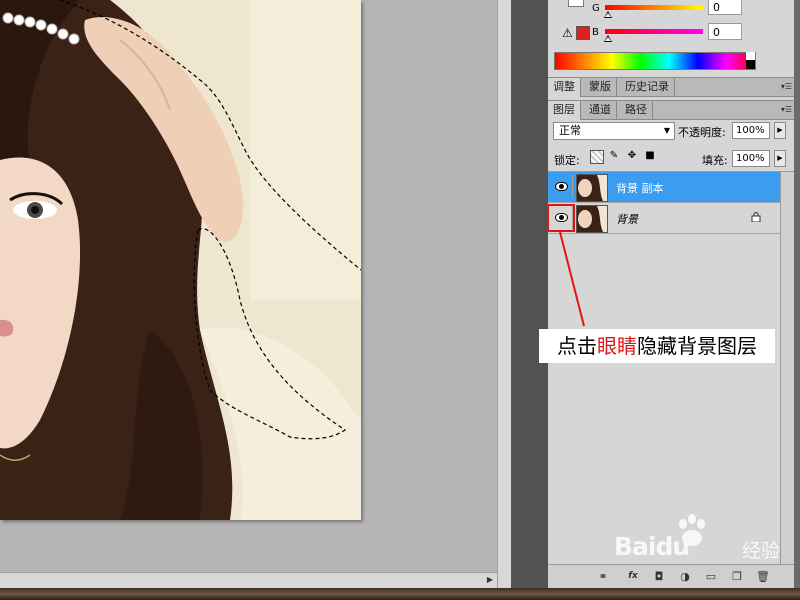  What do you see at coordinates (654, 31) in the screenshot?
I see `b-channel-slider` at bounding box center [654, 31].